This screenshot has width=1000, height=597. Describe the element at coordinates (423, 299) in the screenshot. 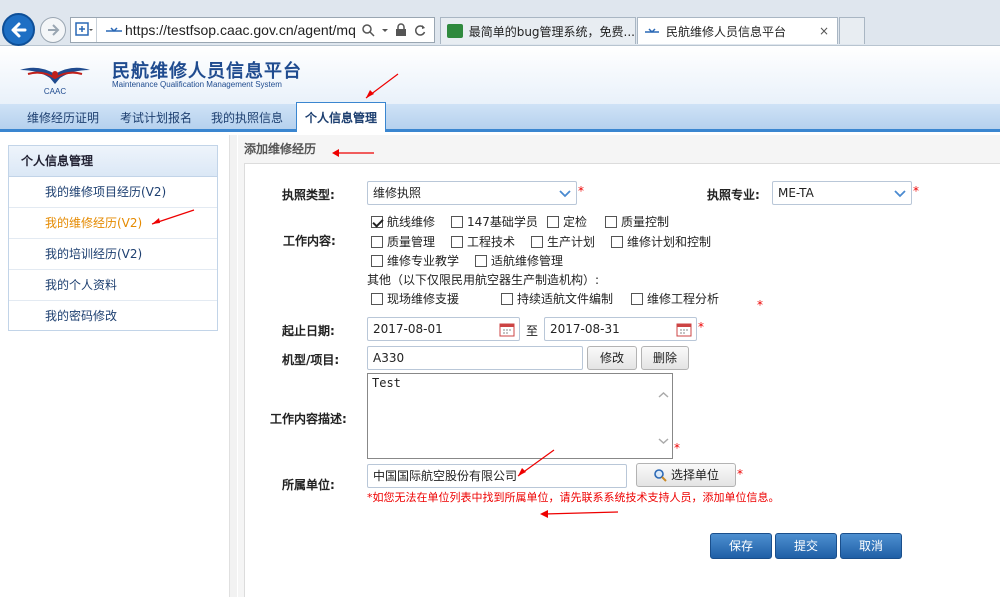

I see `checkbox-label: 现场维修支援` at that location.